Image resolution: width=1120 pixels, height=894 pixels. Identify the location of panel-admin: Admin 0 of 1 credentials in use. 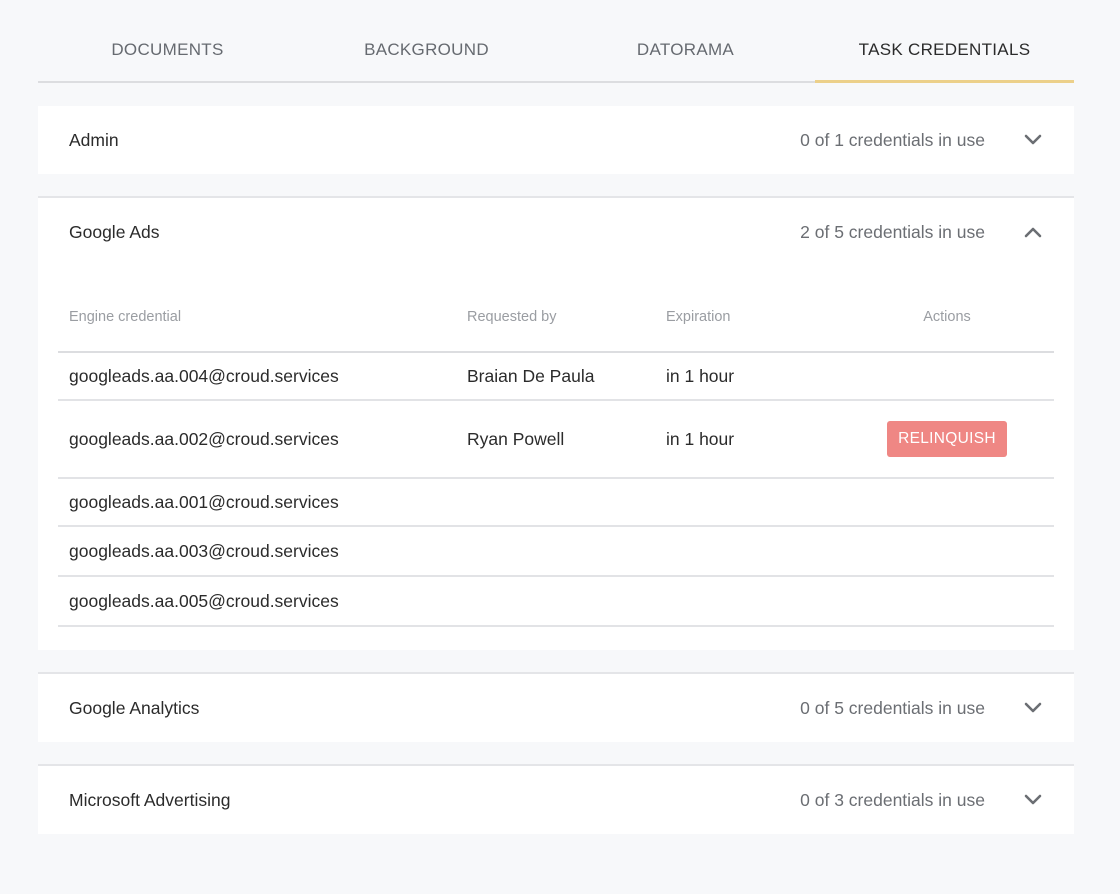
(556, 140).